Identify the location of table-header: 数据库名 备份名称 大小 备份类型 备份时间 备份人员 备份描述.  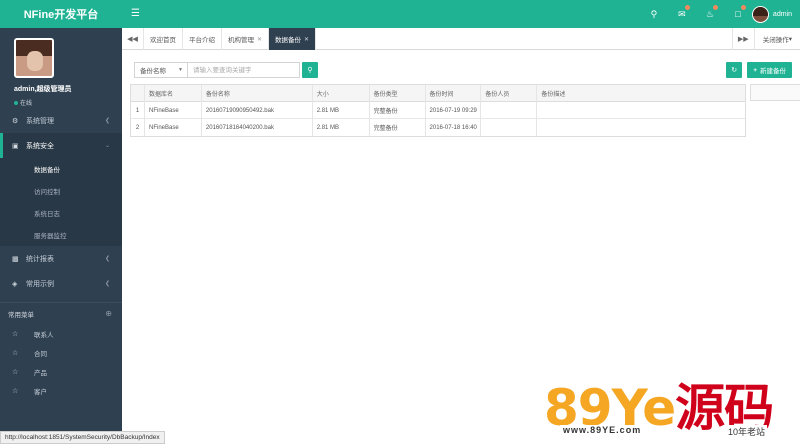
(438, 93).